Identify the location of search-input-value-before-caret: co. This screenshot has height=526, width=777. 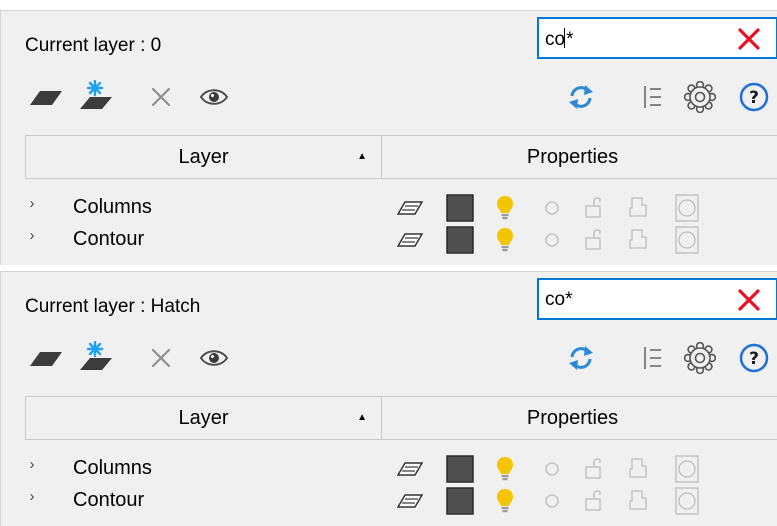
(555, 39).